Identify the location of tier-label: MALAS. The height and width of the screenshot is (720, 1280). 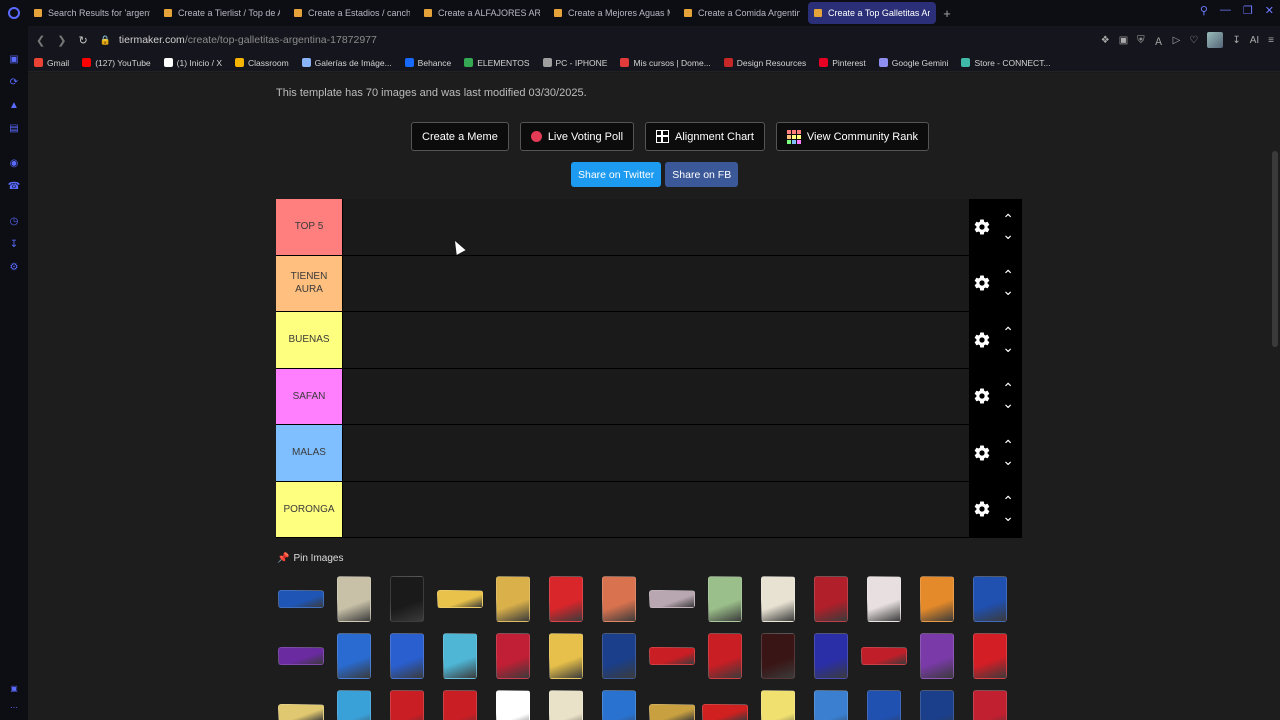
(309, 453).